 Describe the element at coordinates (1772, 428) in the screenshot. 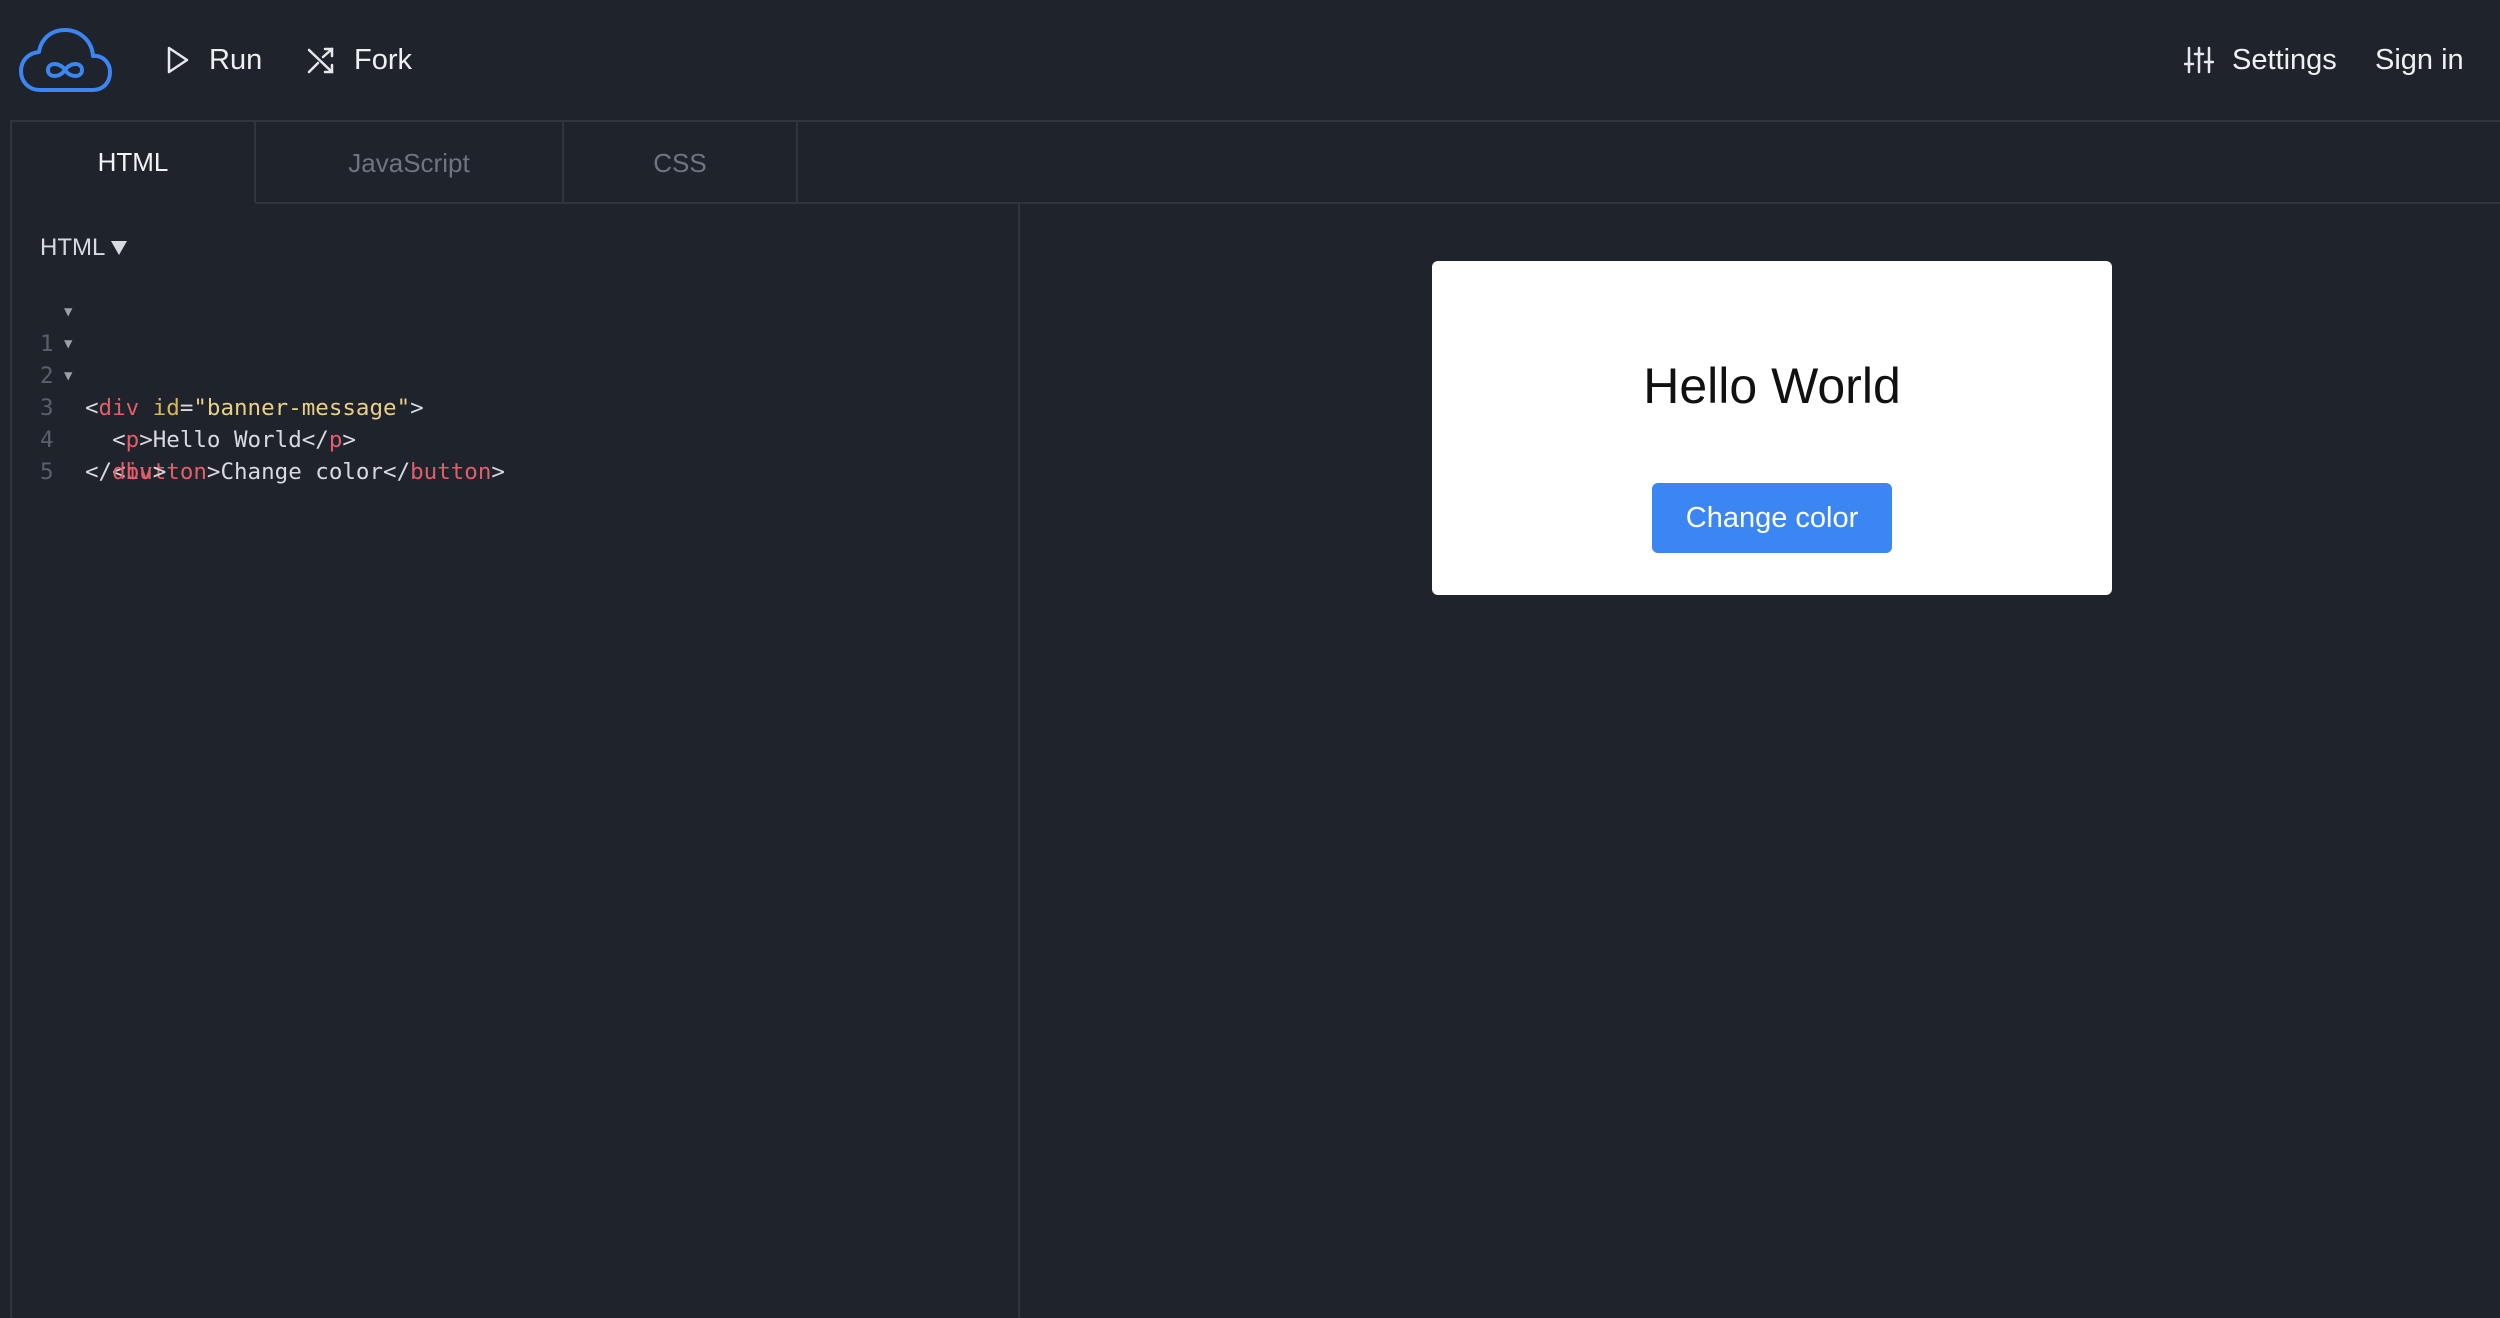

I see `banner-message: Hello World Change color` at that location.